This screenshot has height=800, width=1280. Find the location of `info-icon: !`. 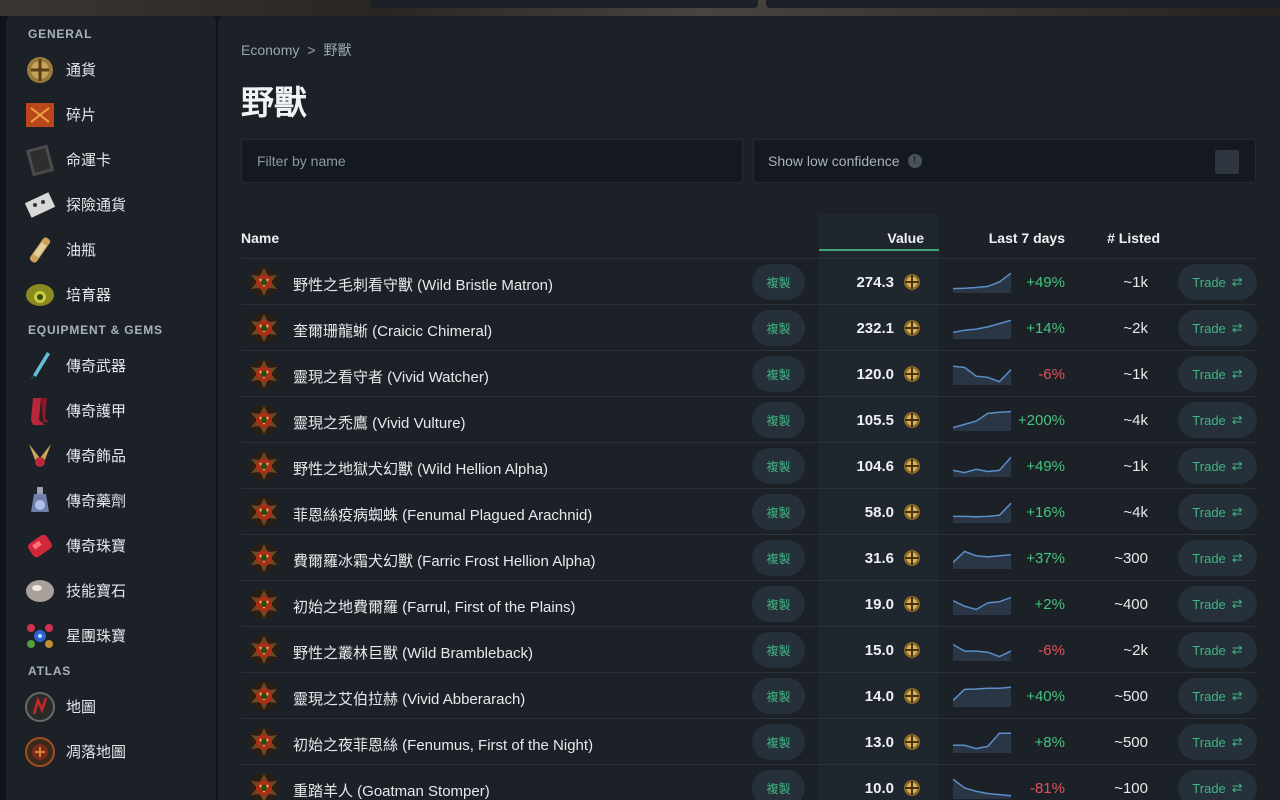

info-icon: ! is located at coordinates (914, 161).